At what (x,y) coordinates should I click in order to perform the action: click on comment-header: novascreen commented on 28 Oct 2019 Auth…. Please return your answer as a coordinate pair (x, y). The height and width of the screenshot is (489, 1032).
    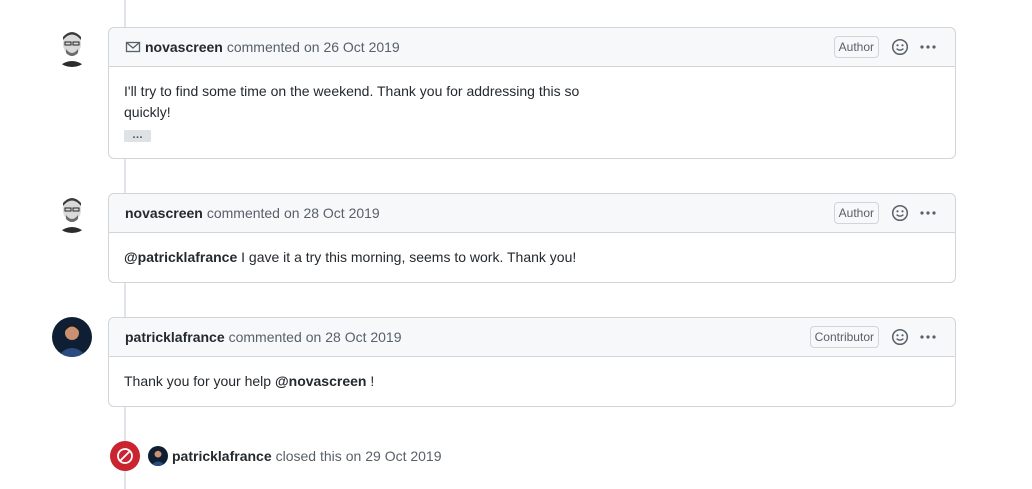
    Looking at the image, I should click on (532, 213).